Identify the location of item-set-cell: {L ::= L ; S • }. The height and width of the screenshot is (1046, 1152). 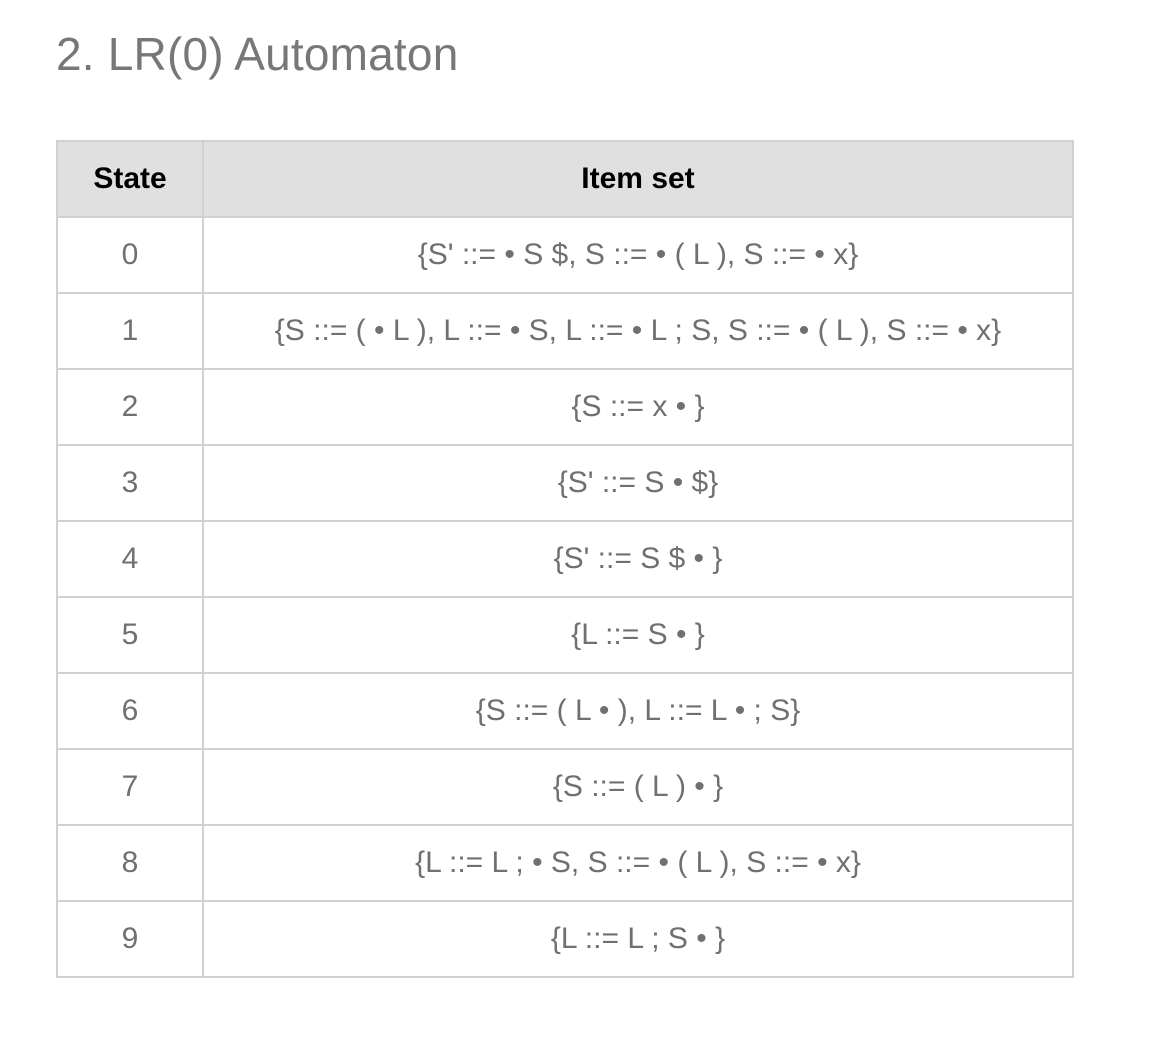
(638, 939).